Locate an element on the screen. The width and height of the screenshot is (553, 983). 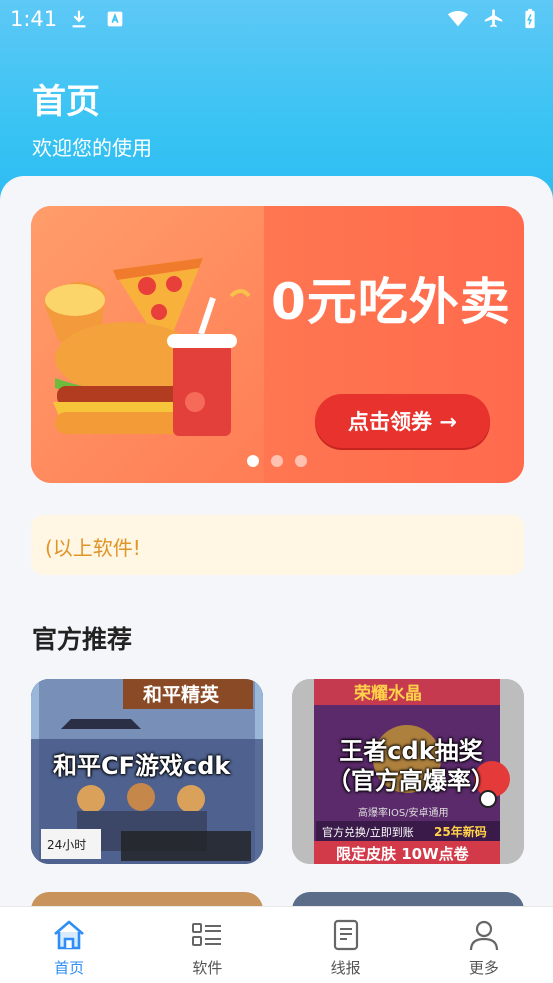
tab-software: 软件 is located at coordinates (207, 945).